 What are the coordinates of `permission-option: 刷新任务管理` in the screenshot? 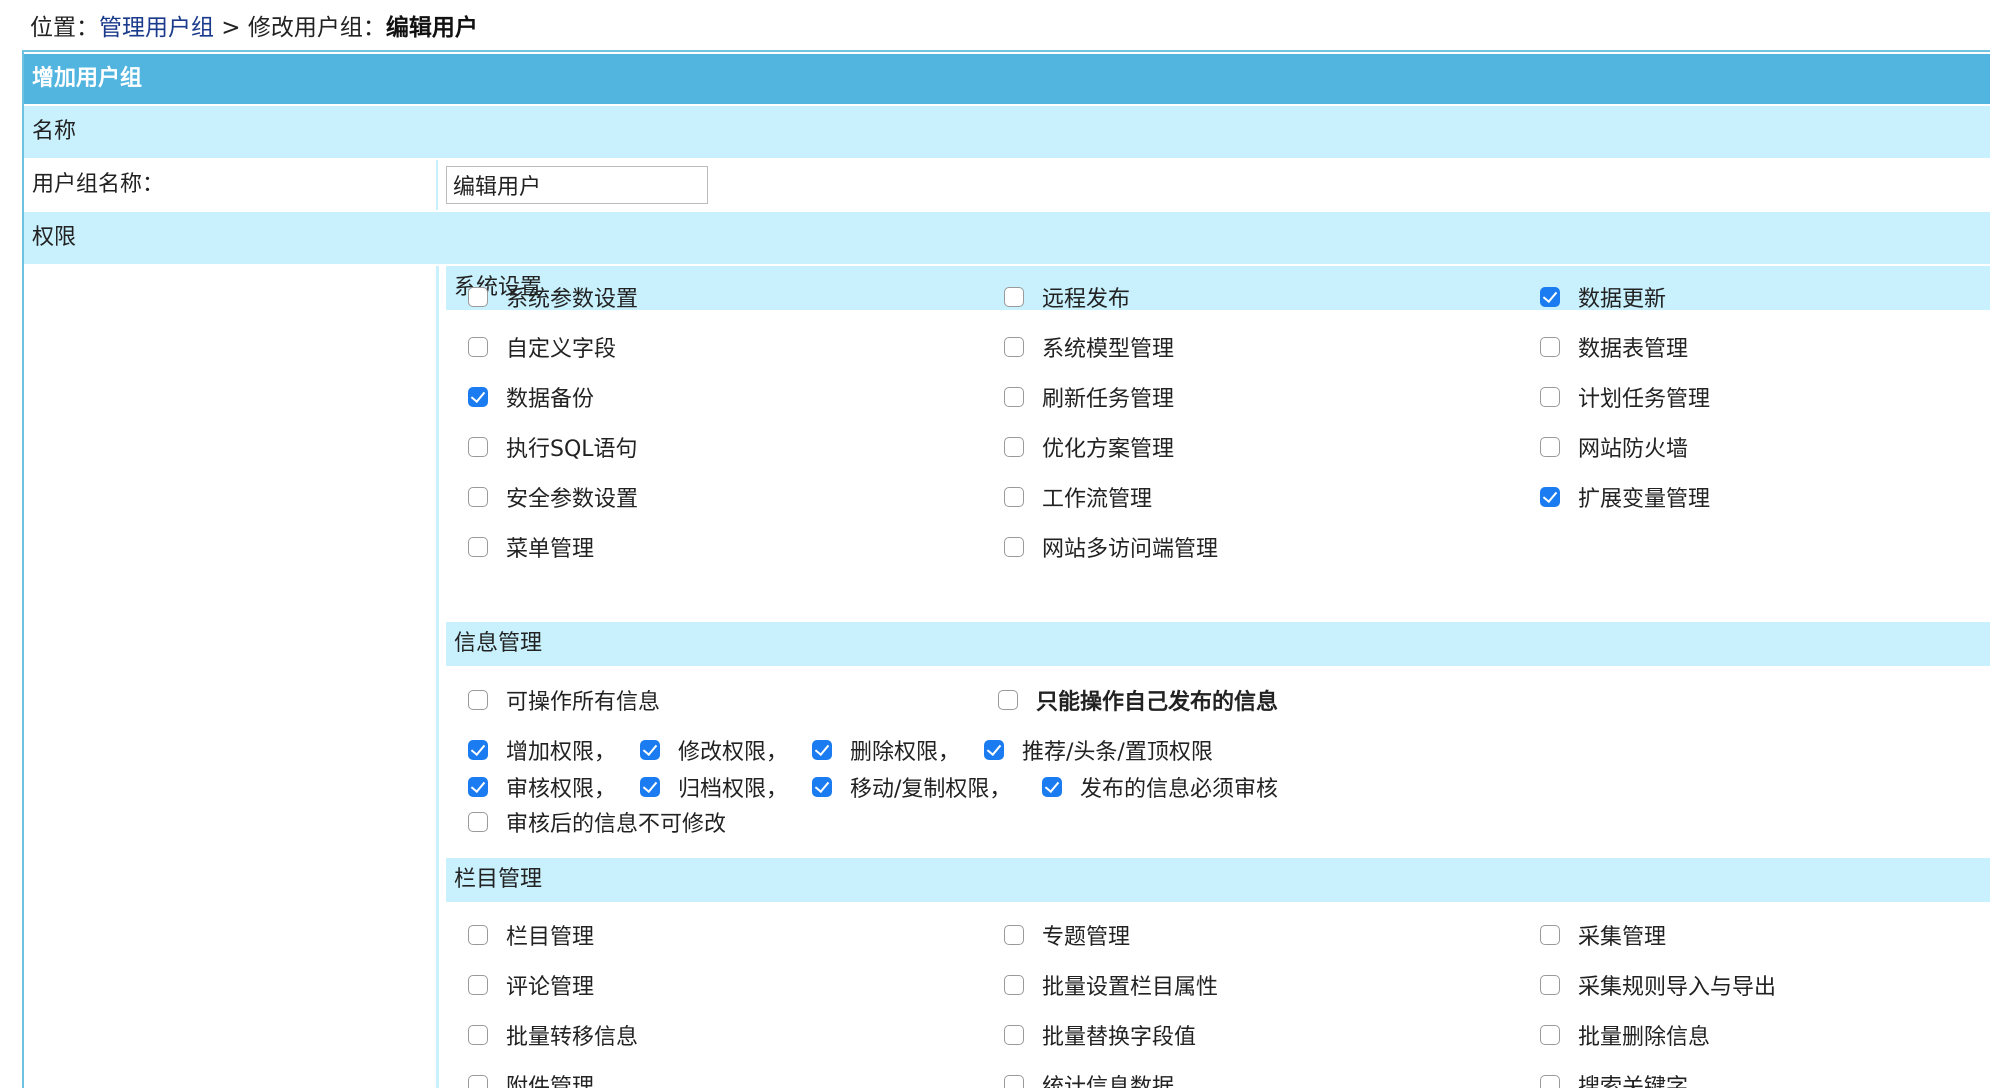 It's located at (1089, 397).